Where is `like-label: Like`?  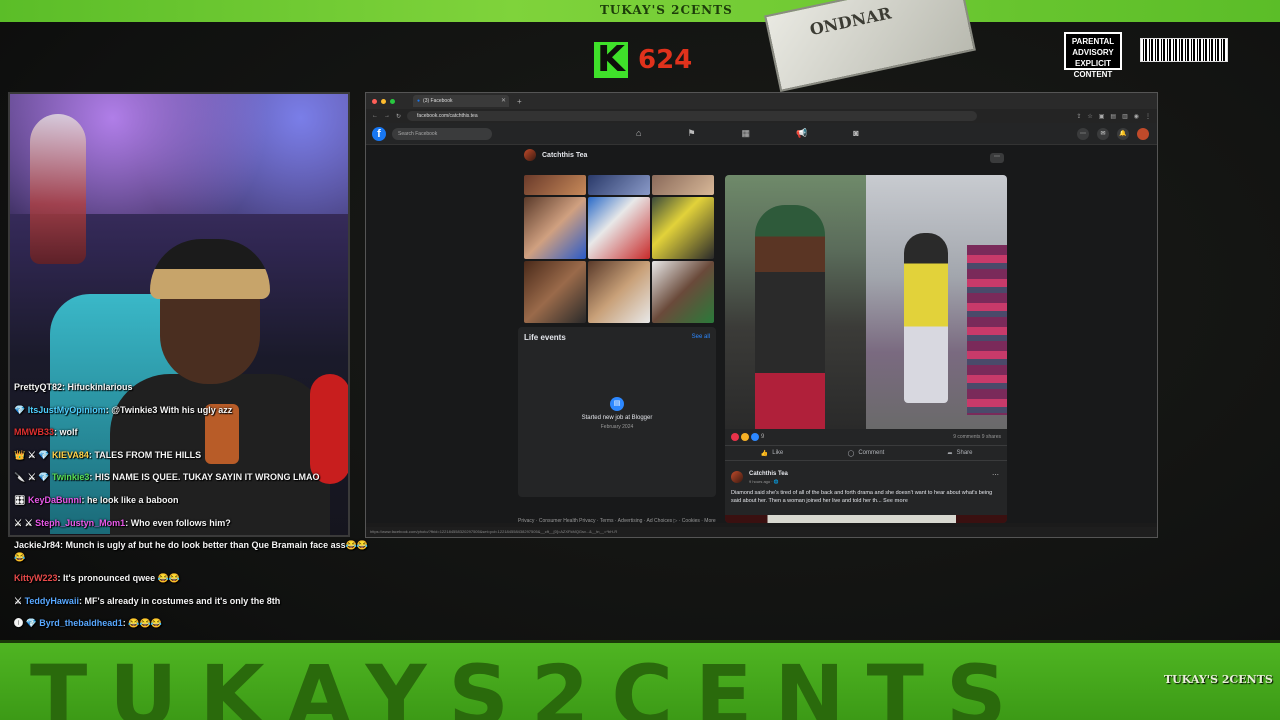 like-label: Like is located at coordinates (778, 453).